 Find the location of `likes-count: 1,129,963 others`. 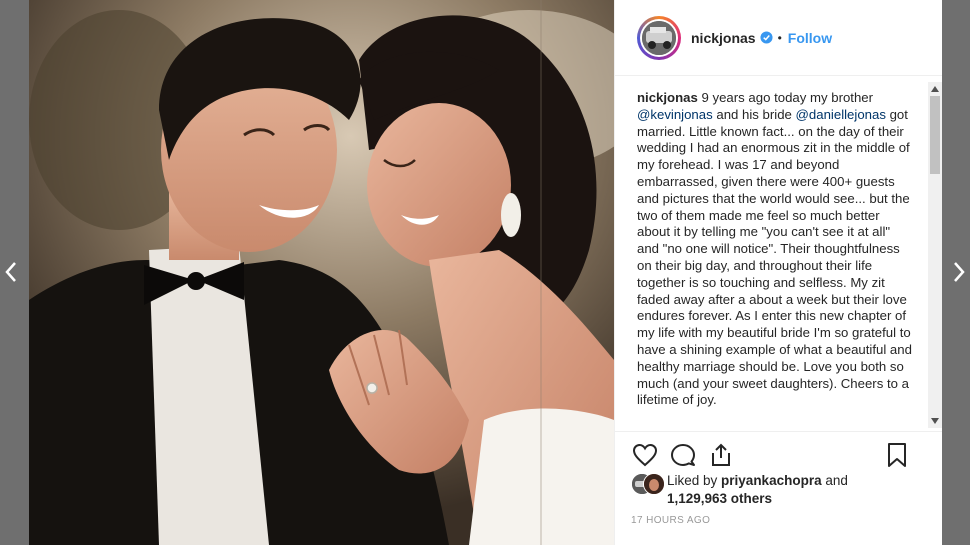

likes-count: 1,129,963 others is located at coordinates (719, 498).